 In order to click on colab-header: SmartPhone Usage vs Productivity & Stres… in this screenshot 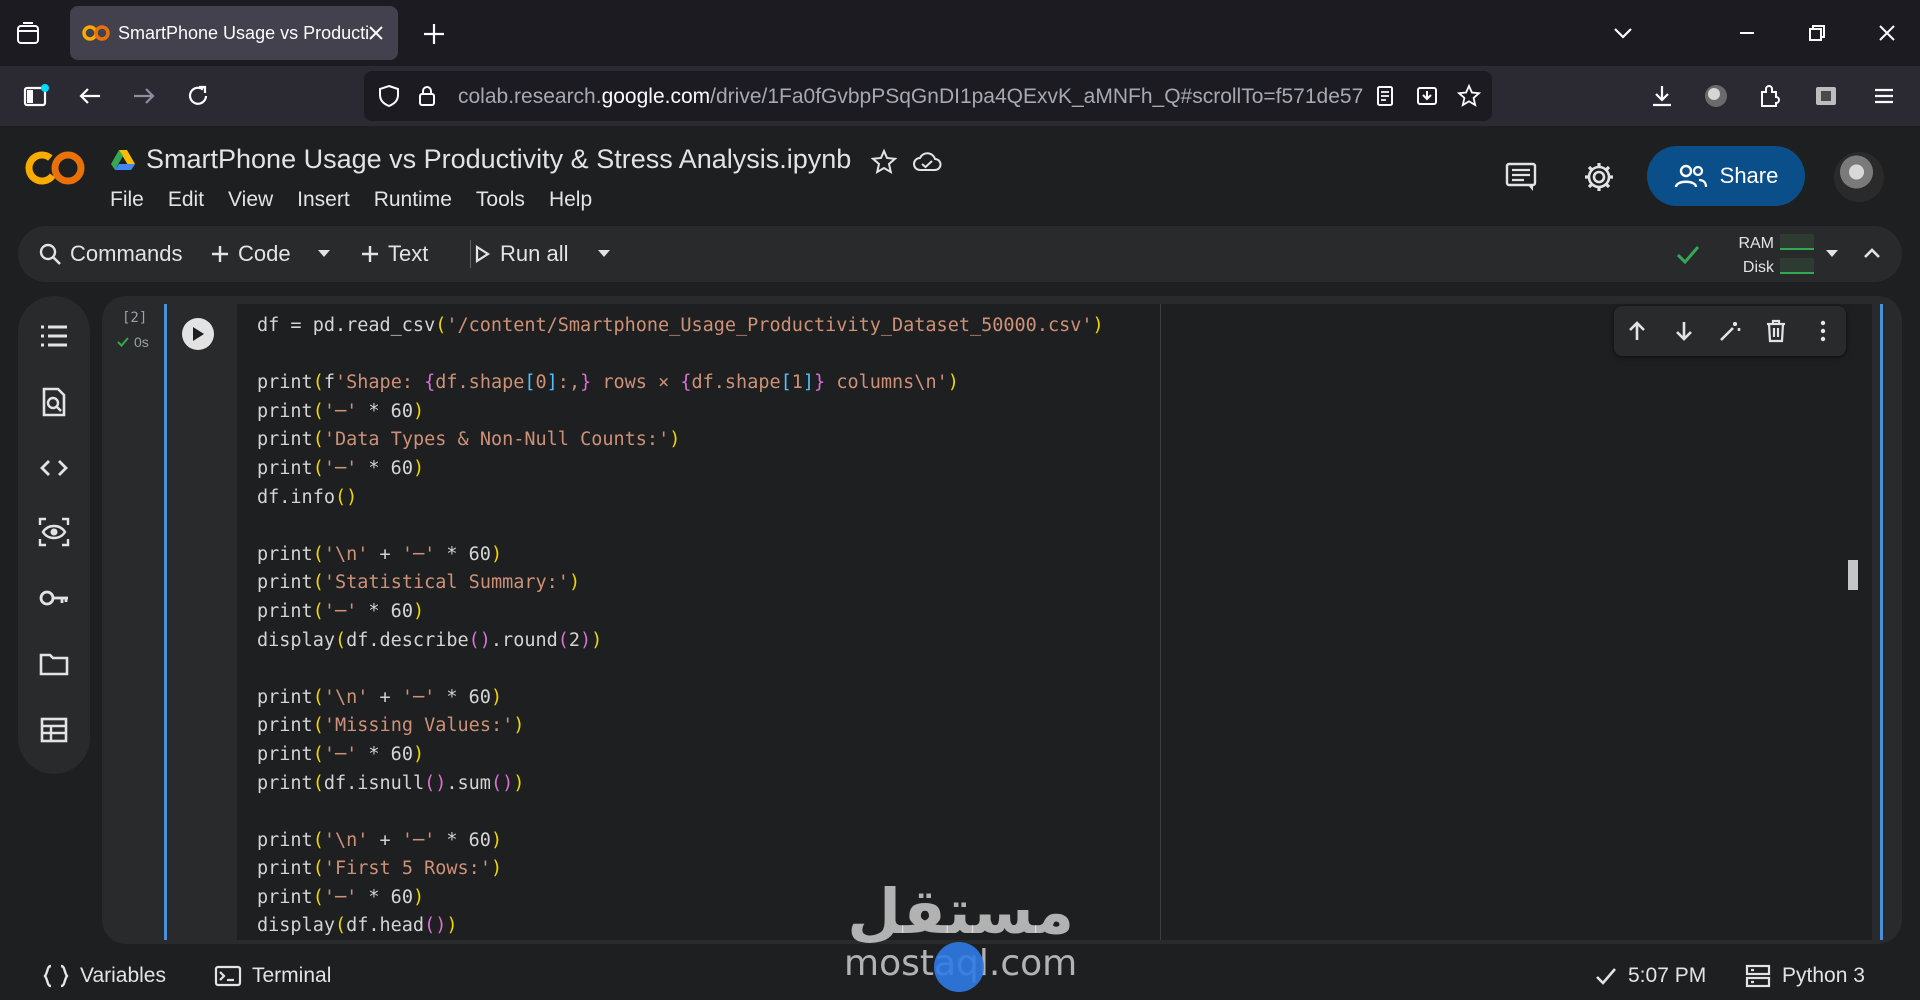, I will do `click(960, 176)`.